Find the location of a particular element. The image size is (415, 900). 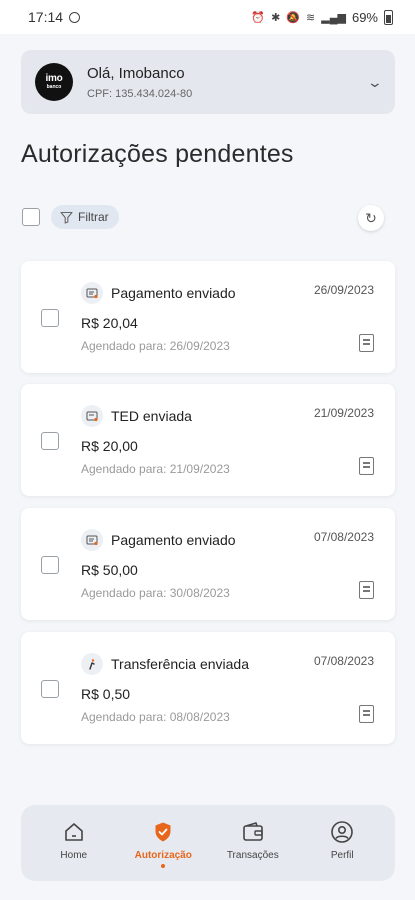

wifi-icon: ≋ is located at coordinates (311, 17).